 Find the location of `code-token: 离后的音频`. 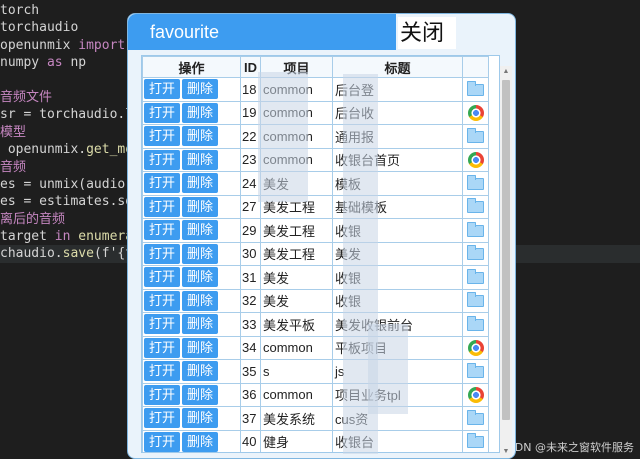

code-token: 离后的音频 is located at coordinates (33, 219).